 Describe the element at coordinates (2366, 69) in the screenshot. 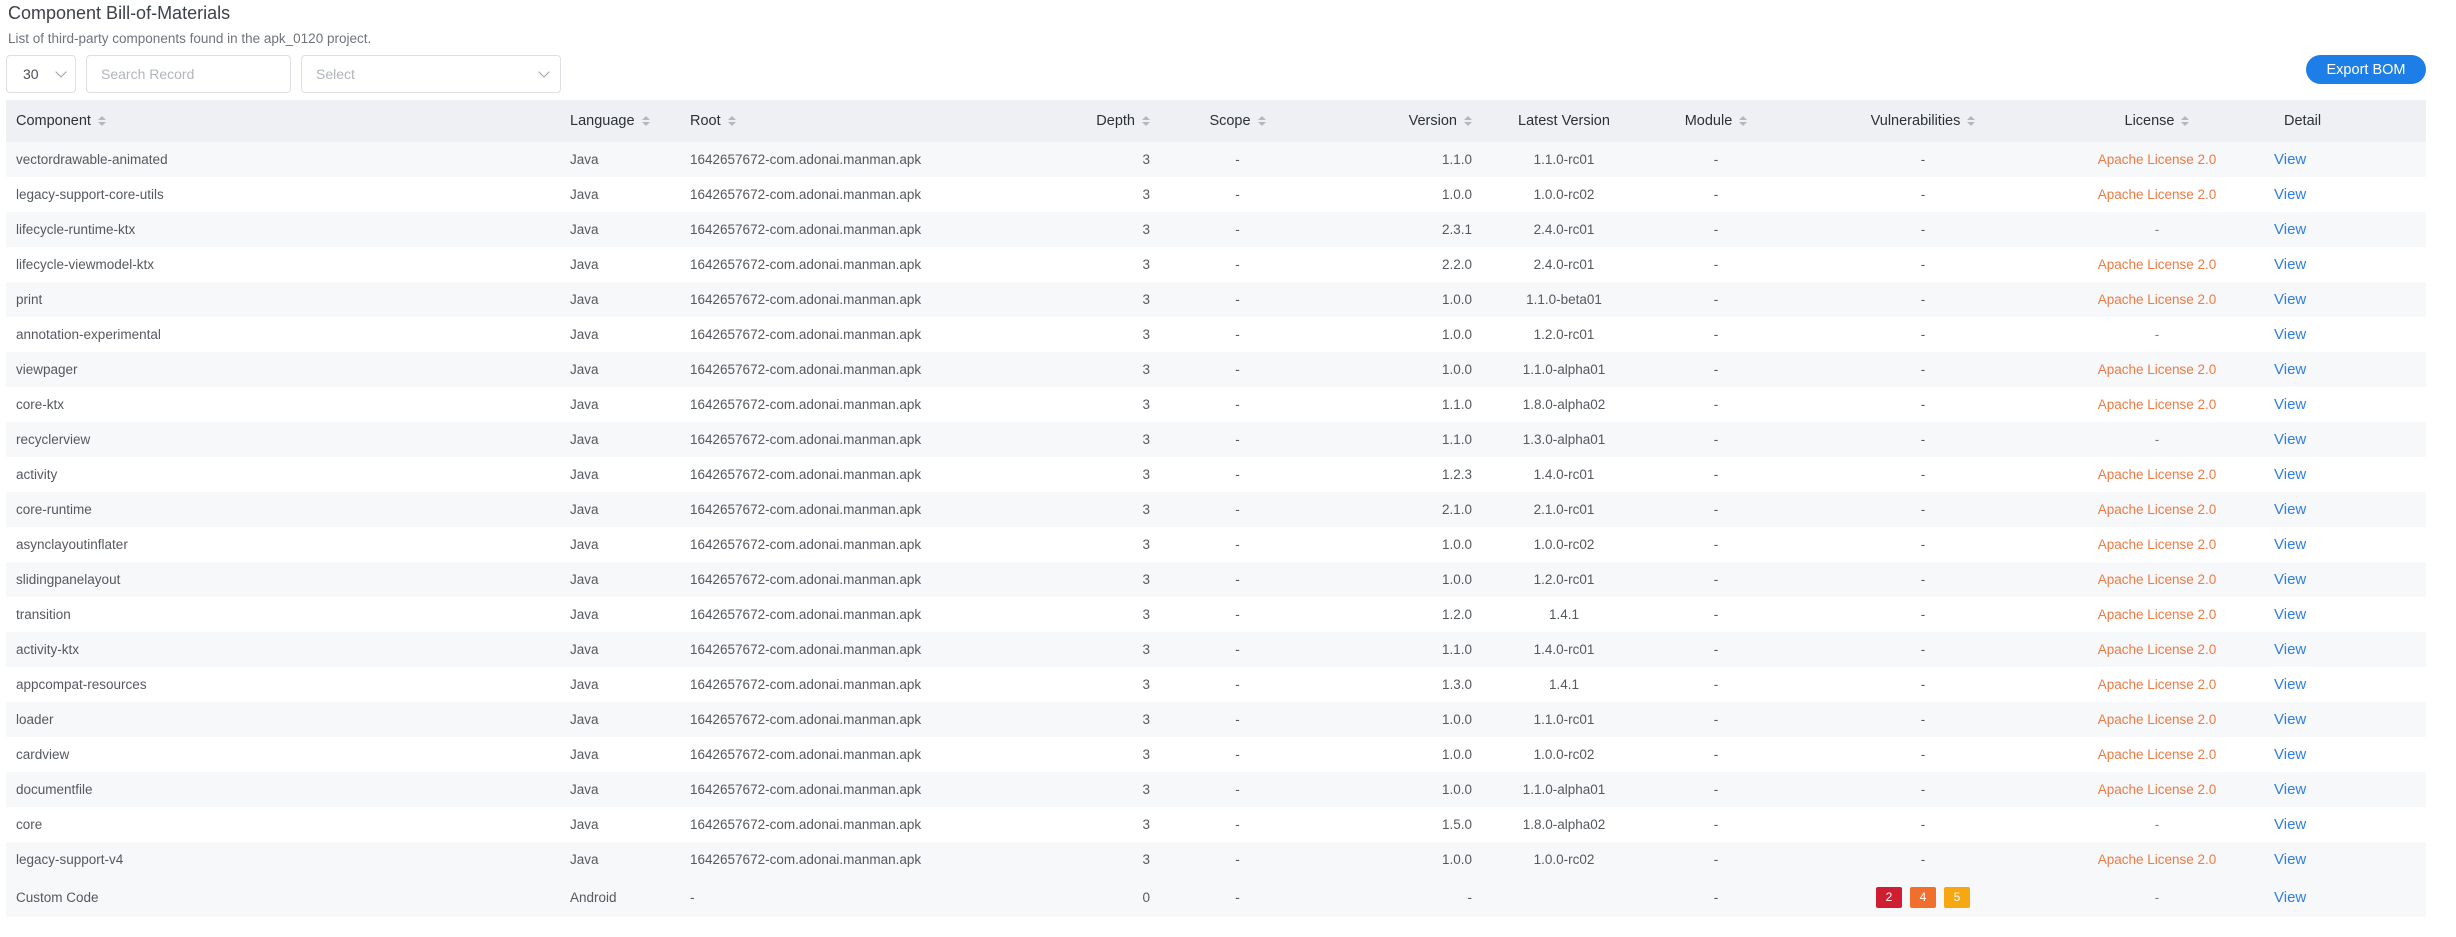

I see `export-bom-button: Export BOM` at that location.